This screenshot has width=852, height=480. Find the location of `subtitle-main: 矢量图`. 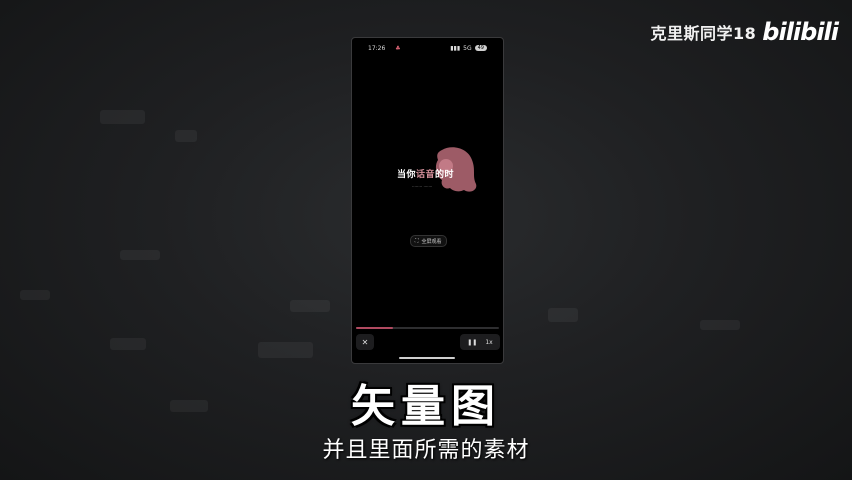

subtitle-main: 矢量图 is located at coordinates (426, 406).